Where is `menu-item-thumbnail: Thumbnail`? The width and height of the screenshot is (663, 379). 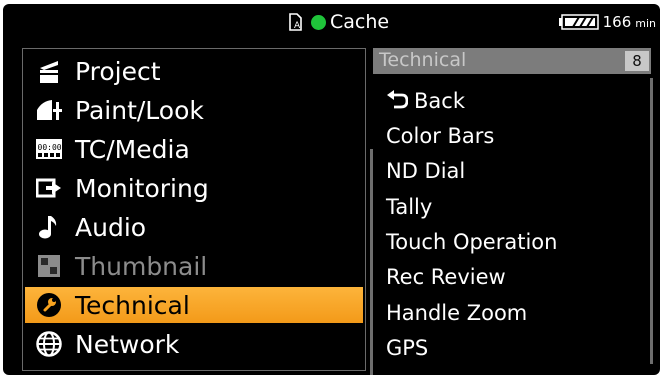
menu-item-thumbnail: Thumbnail is located at coordinates (194, 266).